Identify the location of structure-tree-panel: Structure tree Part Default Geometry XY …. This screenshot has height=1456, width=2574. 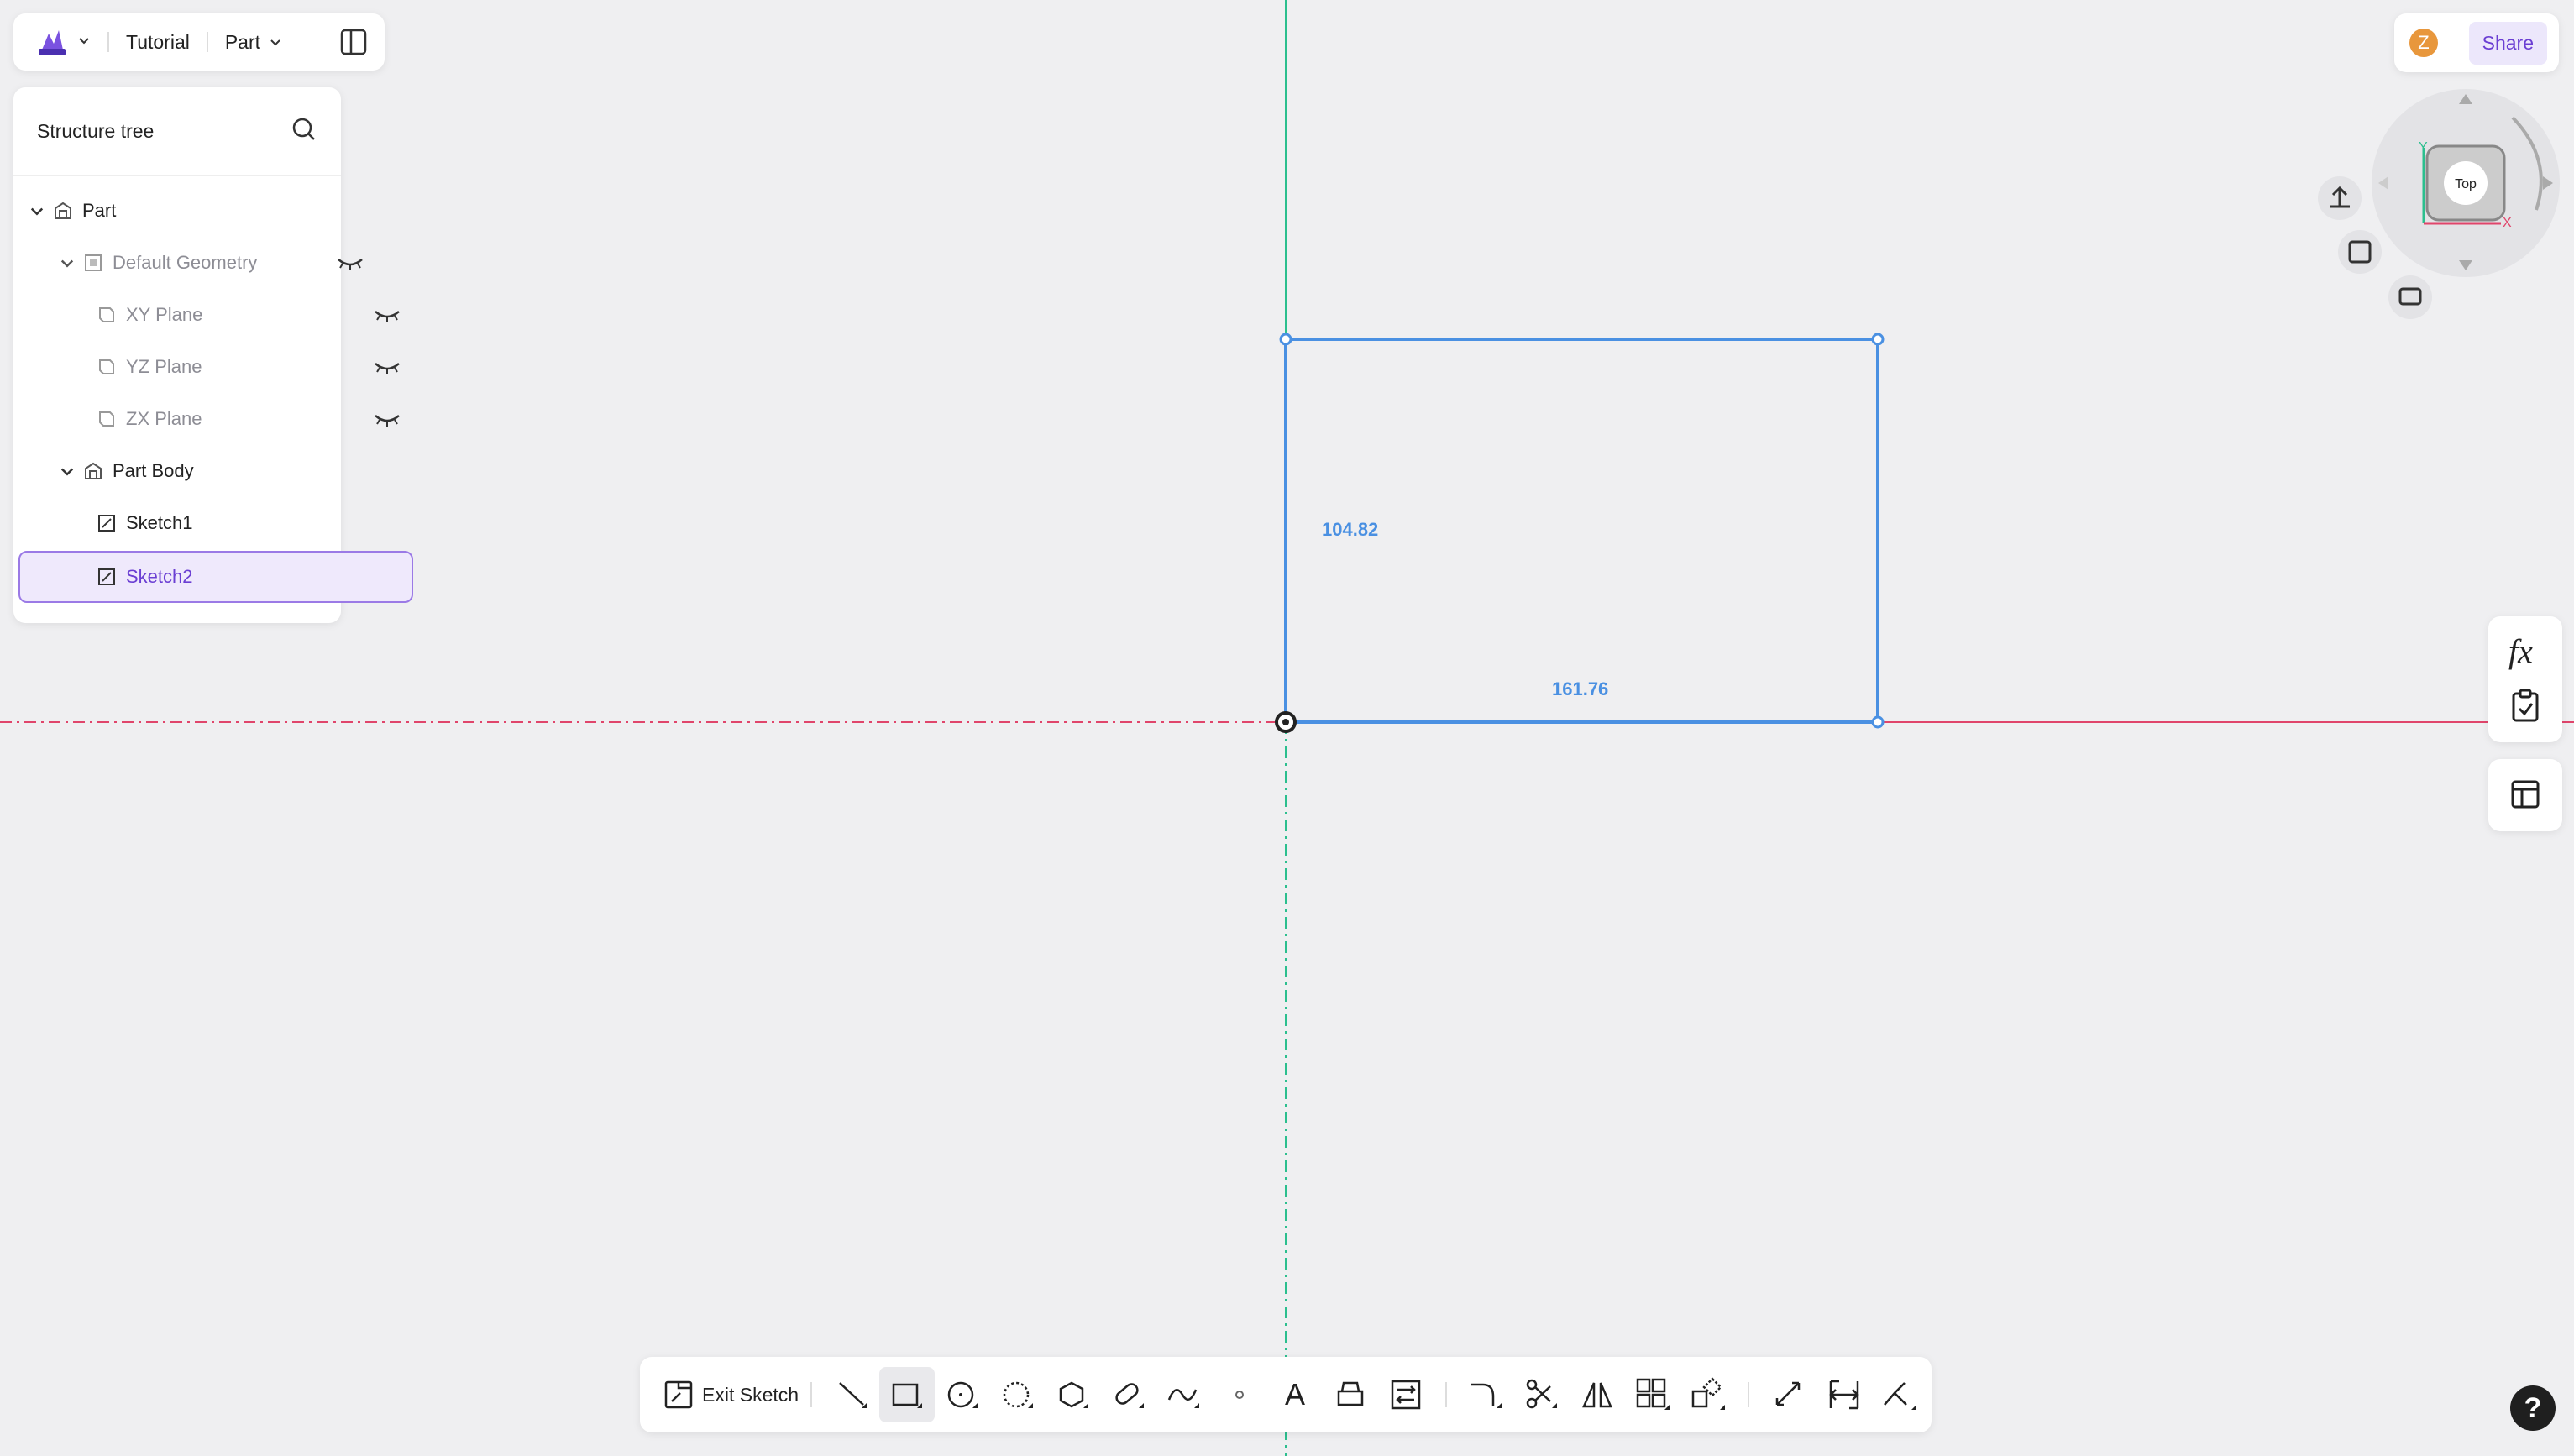
(213, 355).